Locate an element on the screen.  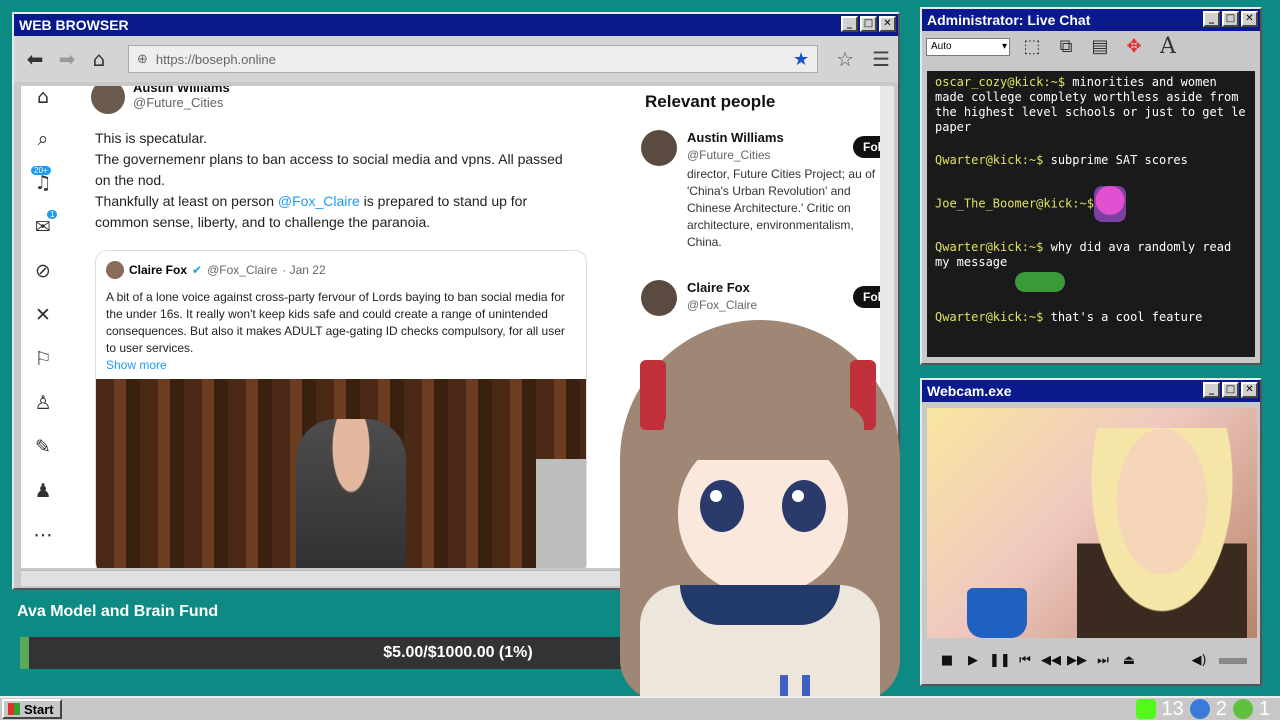
chat-user: Joe_The_Boomer@kick:~$ is located at coordinates (1014, 203).